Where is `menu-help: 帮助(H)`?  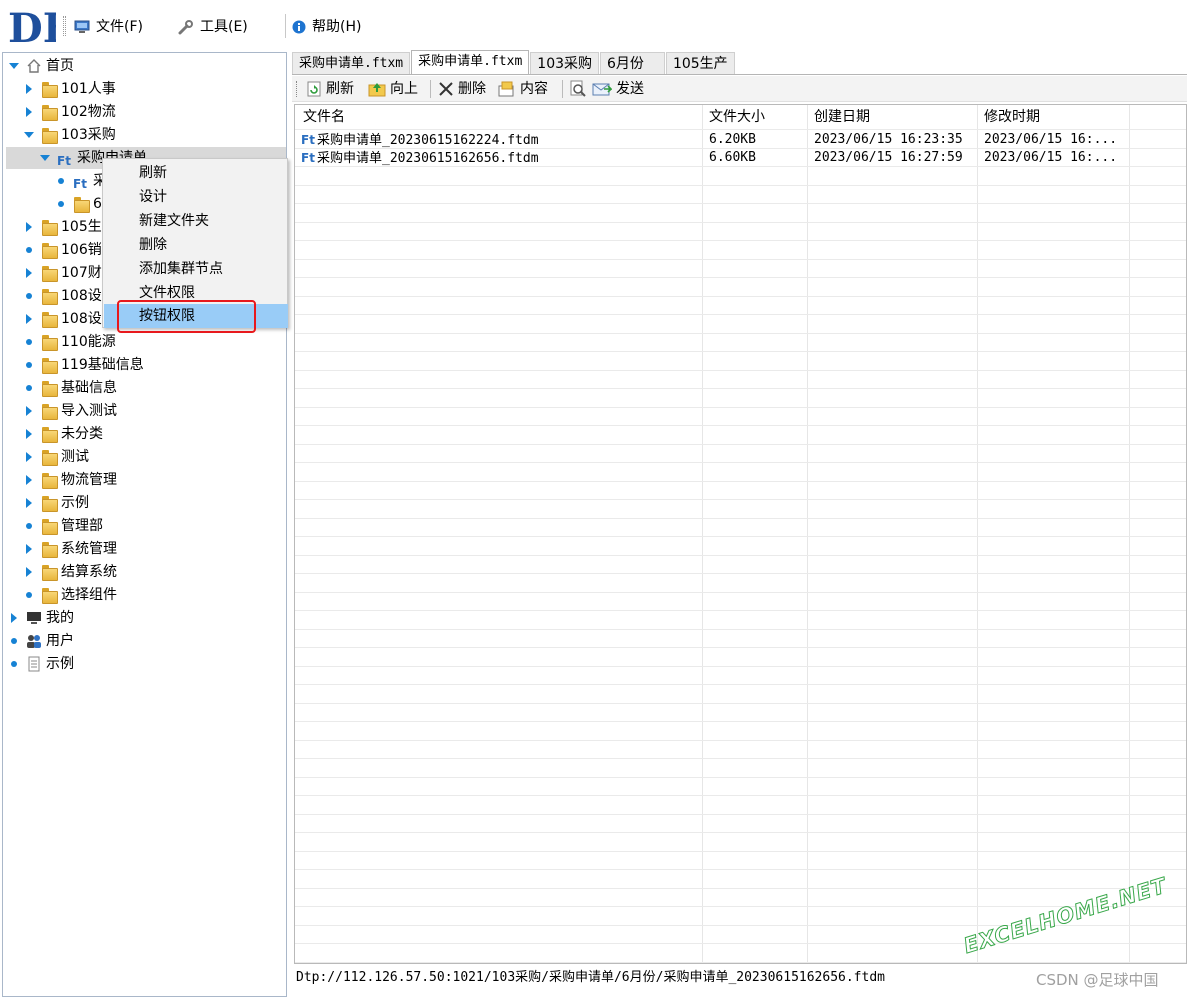
menu-help: 帮助(H) is located at coordinates (326, 27).